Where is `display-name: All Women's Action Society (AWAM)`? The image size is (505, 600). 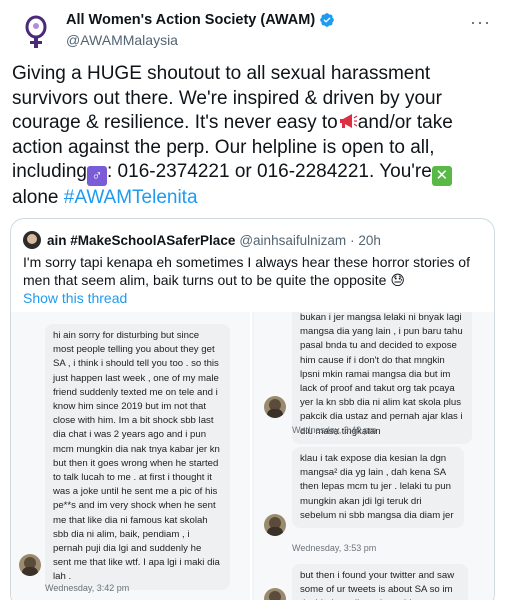 display-name: All Women's Action Society (AWAM) is located at coordinates (190, 20).